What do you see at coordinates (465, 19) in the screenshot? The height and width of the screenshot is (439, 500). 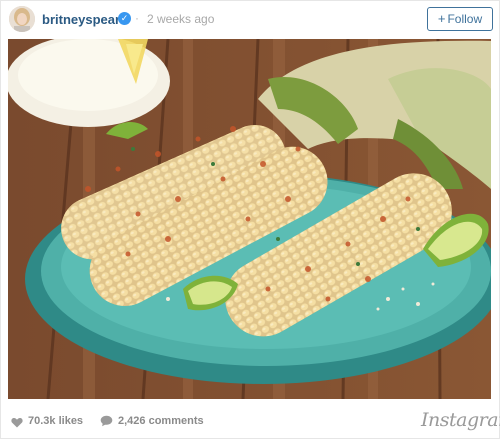 I see `follow-label: Follow` at bounding box center [465, 19].